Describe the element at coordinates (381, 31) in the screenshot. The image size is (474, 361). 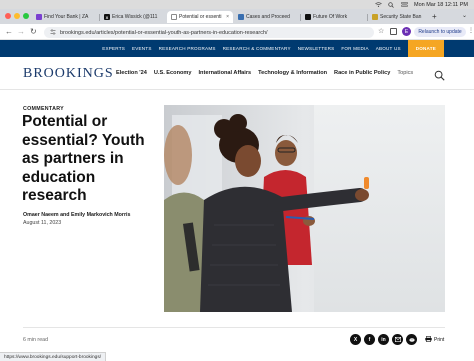
I see `bookmark-star-icon: ☆` at that location.